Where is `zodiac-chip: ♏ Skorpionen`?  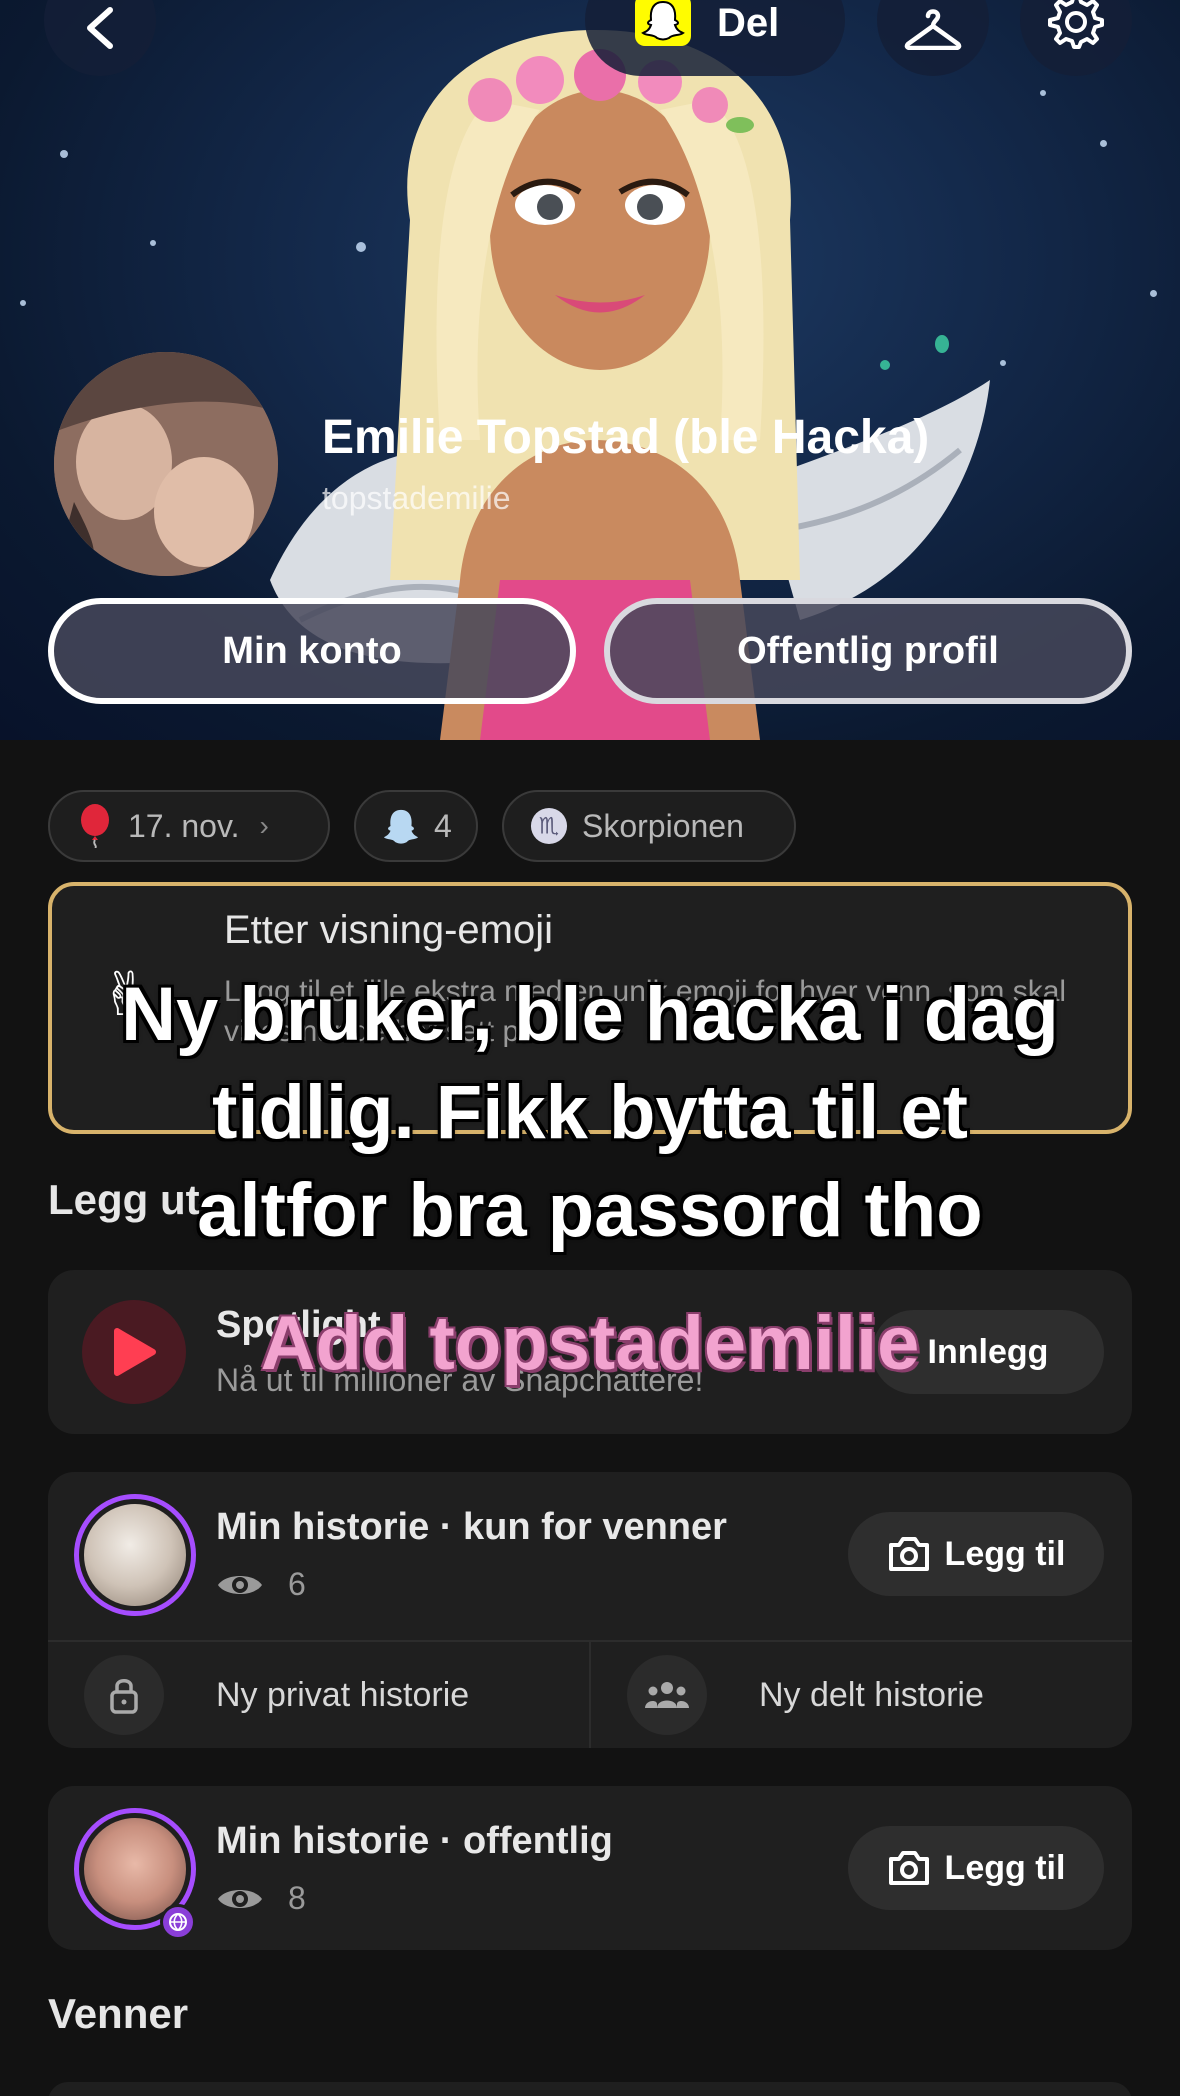
zodiac-chip: ♏ Skorpionen is located at coordinates (649, 826).